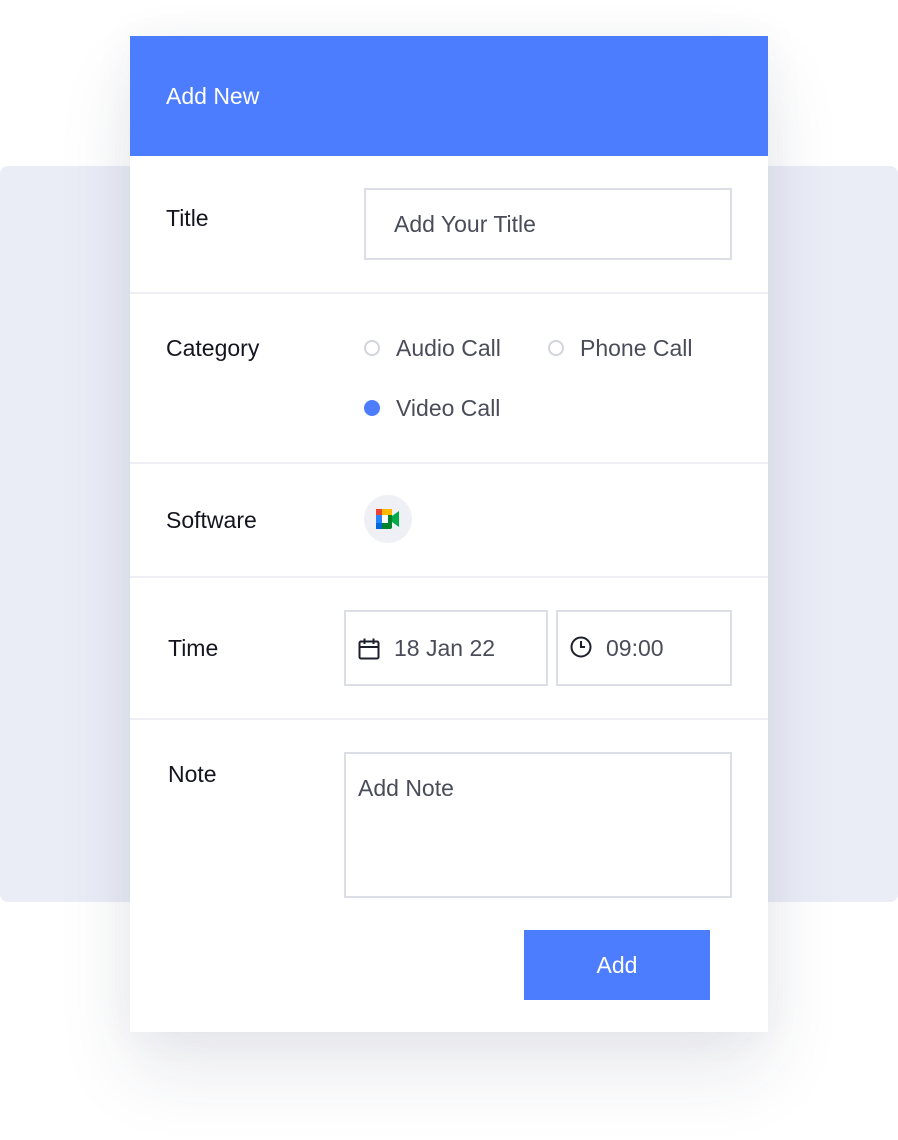  What do you see at coordinates (193, 648) in the screenshot?
I see `time-label: Time` at bounding box center [193, 648].